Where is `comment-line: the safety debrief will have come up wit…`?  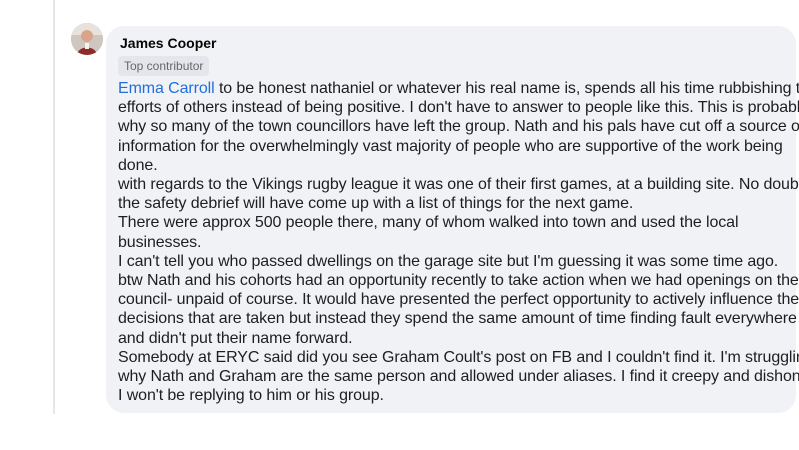
comment-line: the safety debrief will have come up wit… is located at coordinates (376, 204).